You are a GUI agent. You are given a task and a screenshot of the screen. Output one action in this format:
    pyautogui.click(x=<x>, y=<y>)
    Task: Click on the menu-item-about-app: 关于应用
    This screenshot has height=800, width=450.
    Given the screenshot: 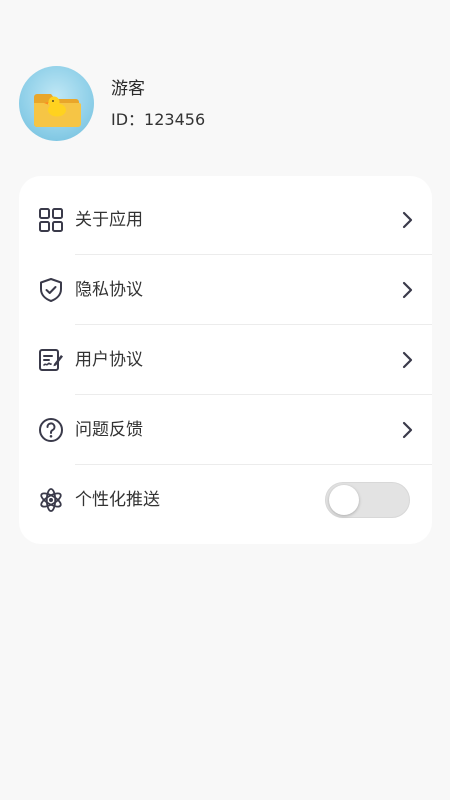 What is the action you would take?
    pyautogui.click(x=225, y=220)
    